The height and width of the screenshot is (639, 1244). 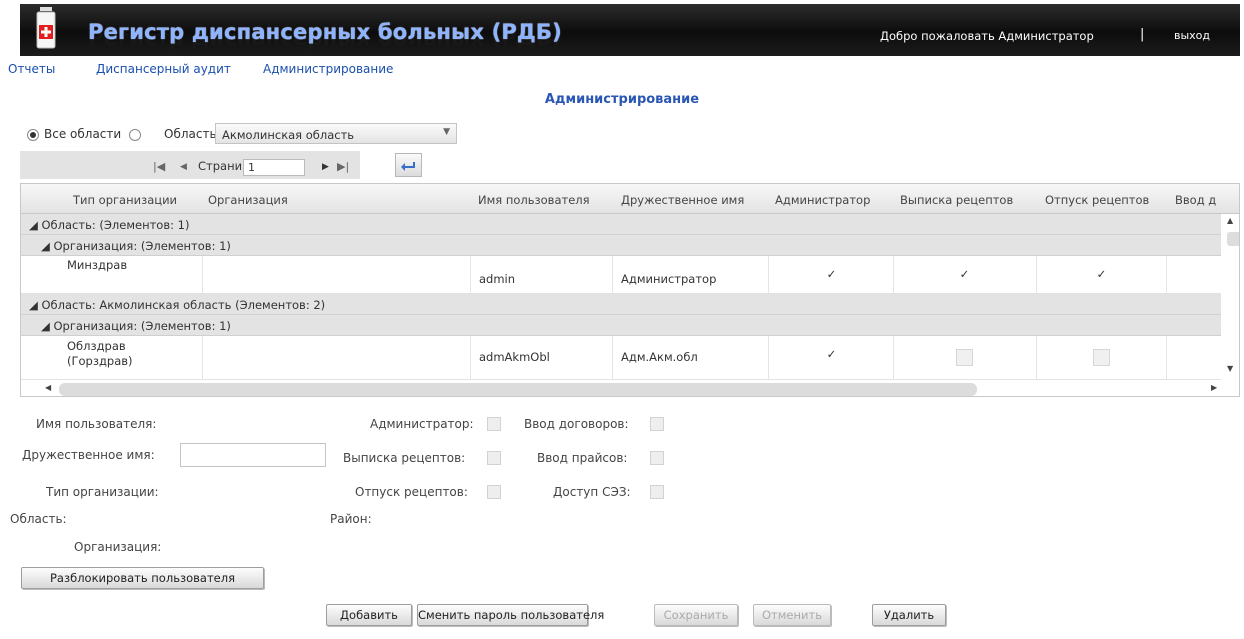 I want to click on username-label: Имя пользователя:, so click(x=96, y=424).